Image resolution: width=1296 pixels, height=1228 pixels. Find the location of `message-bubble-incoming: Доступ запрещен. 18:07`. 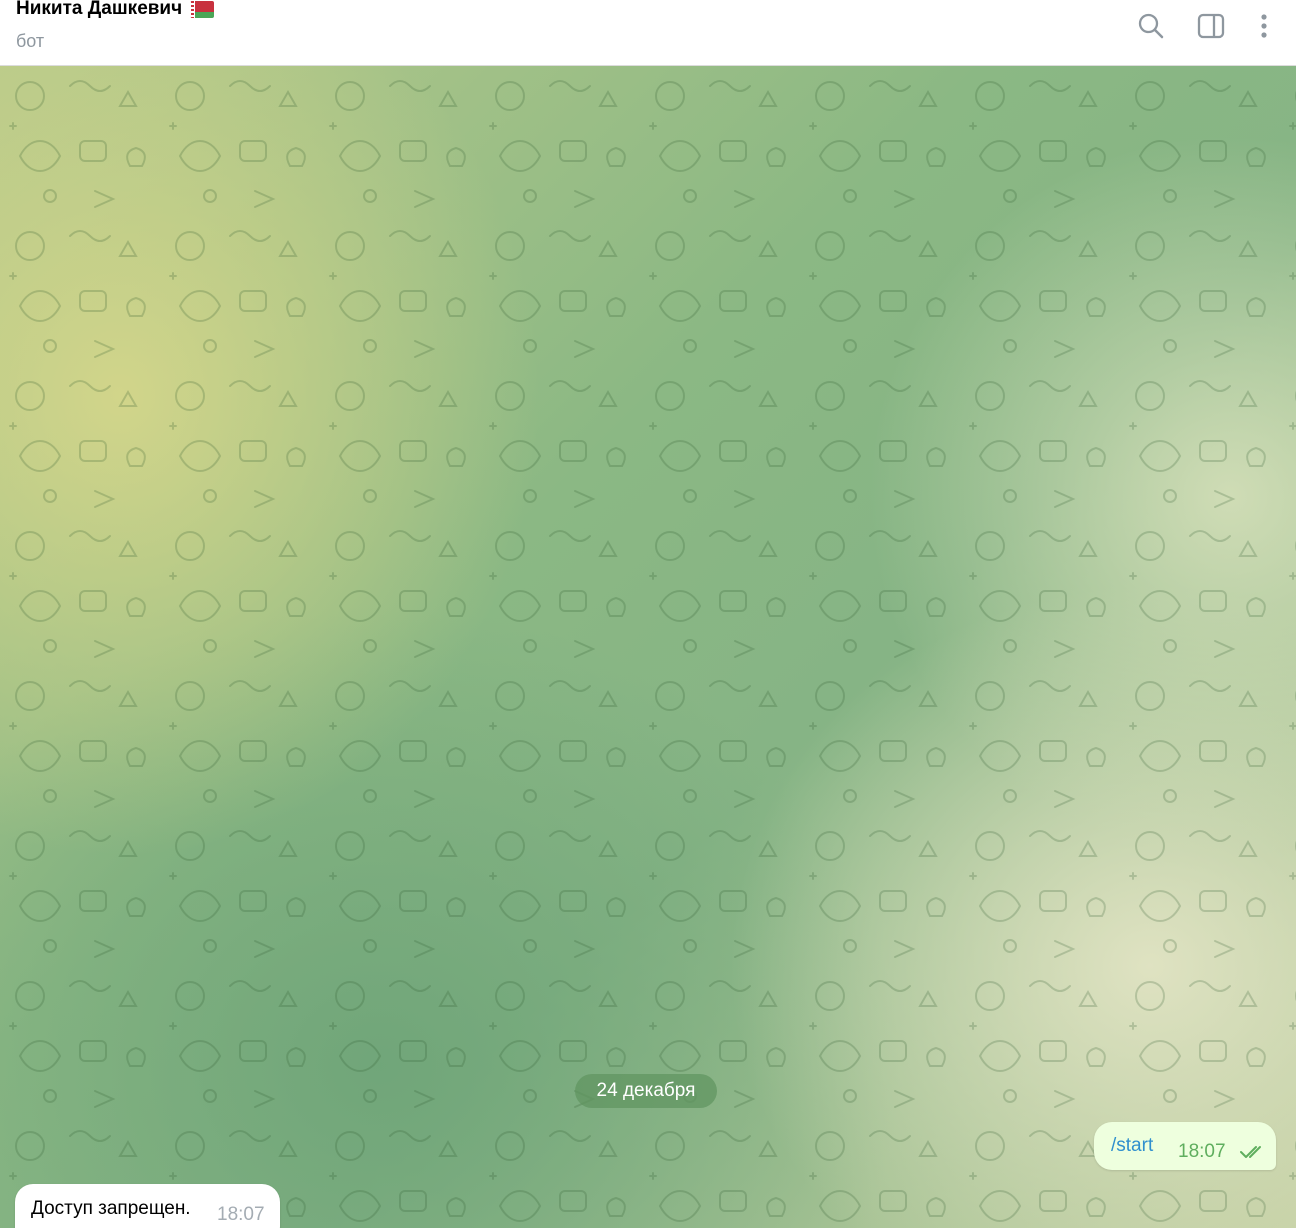

message-bubble-incoming: Доступ запрещен. 18:07 is located at coordinates (147, 1206).